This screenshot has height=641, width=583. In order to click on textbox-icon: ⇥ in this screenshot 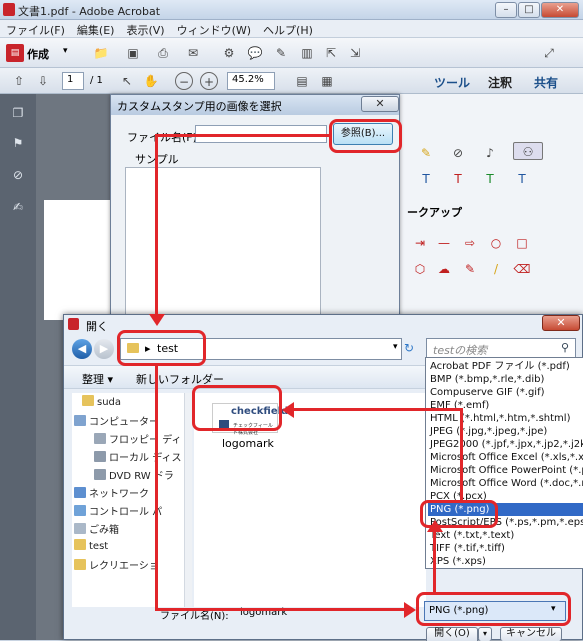, I will do `click(420, 243)`.